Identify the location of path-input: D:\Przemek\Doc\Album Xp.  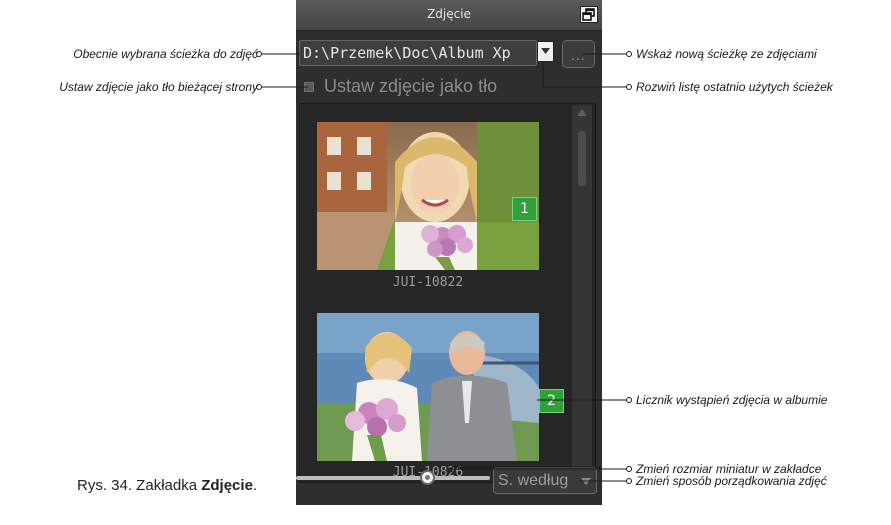
(418, 53).